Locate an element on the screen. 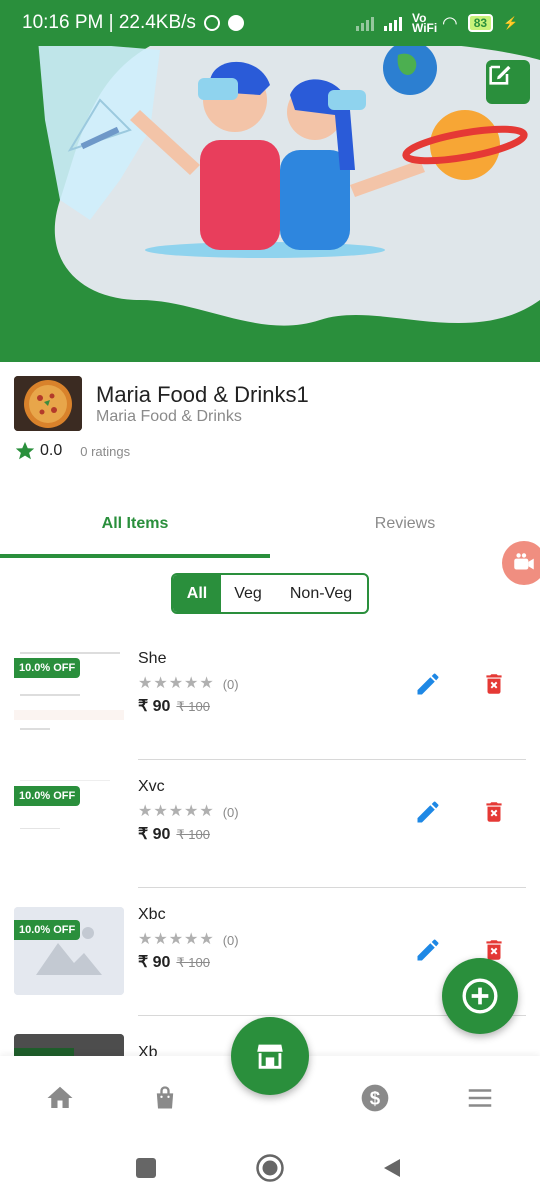  item-name: She is located at coordinates (152, 658).